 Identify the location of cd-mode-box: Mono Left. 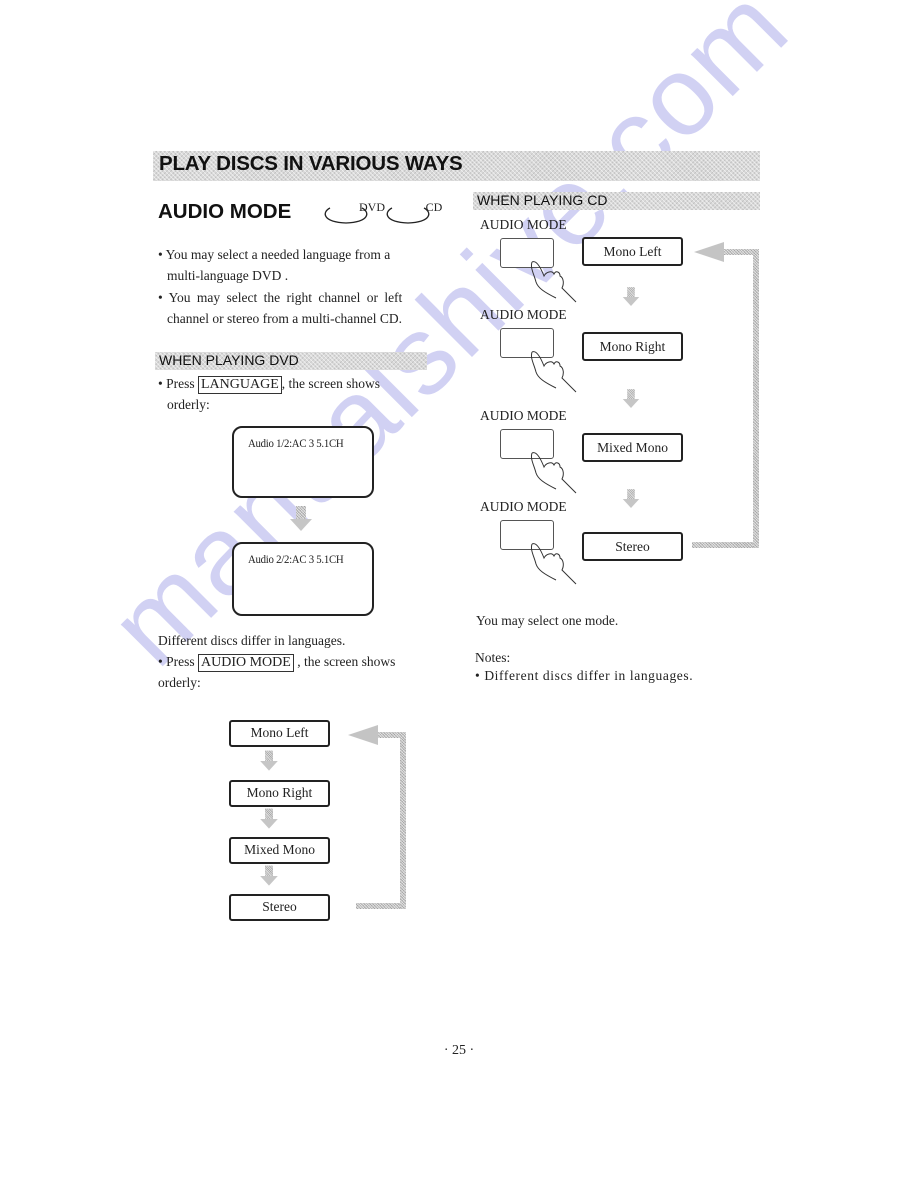
(632, 251).